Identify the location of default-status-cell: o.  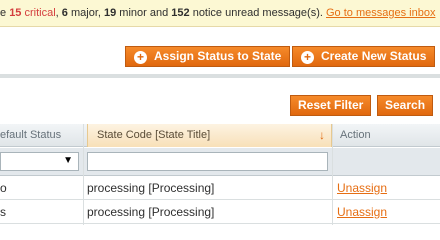
(3, 188).